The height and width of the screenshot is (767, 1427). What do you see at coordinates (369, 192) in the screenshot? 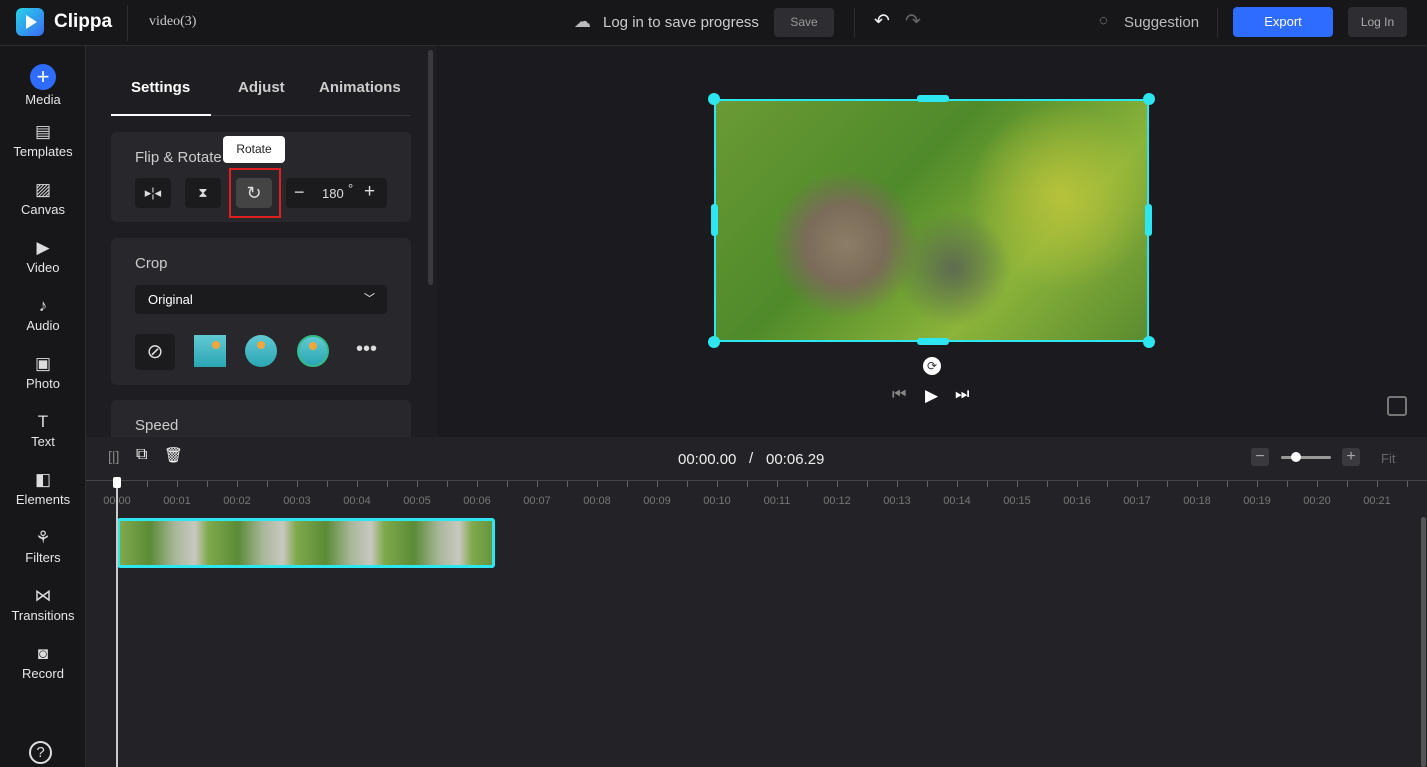
I see `plus-icon: +` at bounding box center [369, 192].